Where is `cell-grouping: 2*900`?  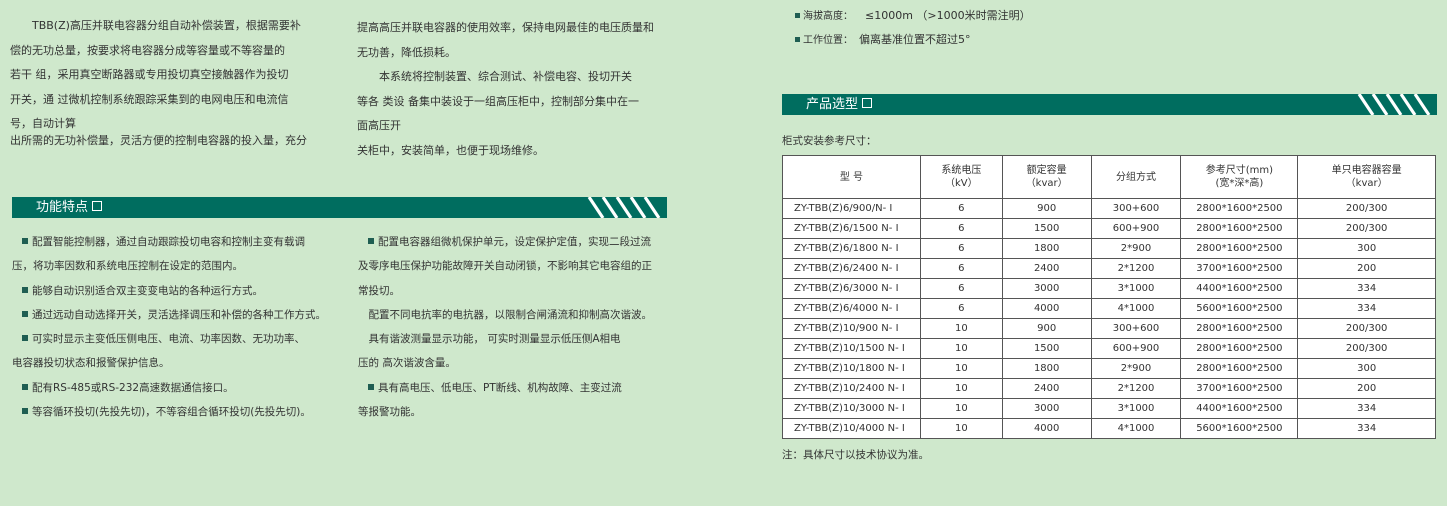 cell-grouping: 2*900 is located at coordinates (1136, 368).